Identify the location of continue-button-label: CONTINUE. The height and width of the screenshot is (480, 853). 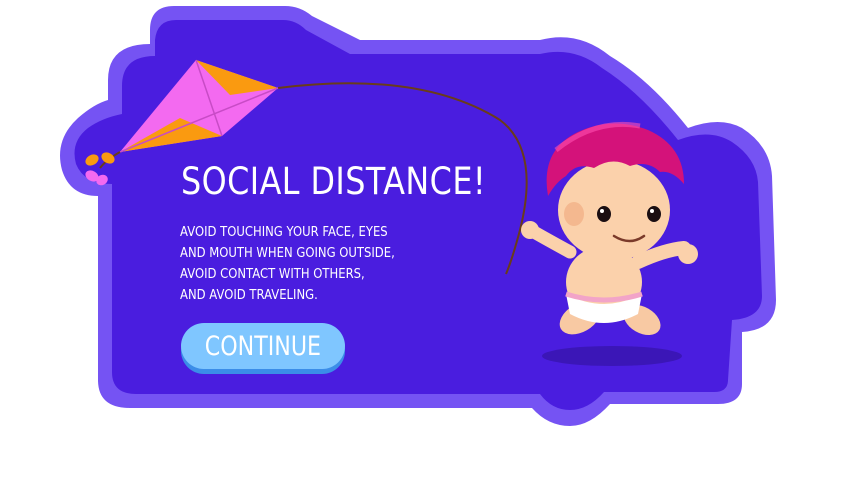
(263, 346).